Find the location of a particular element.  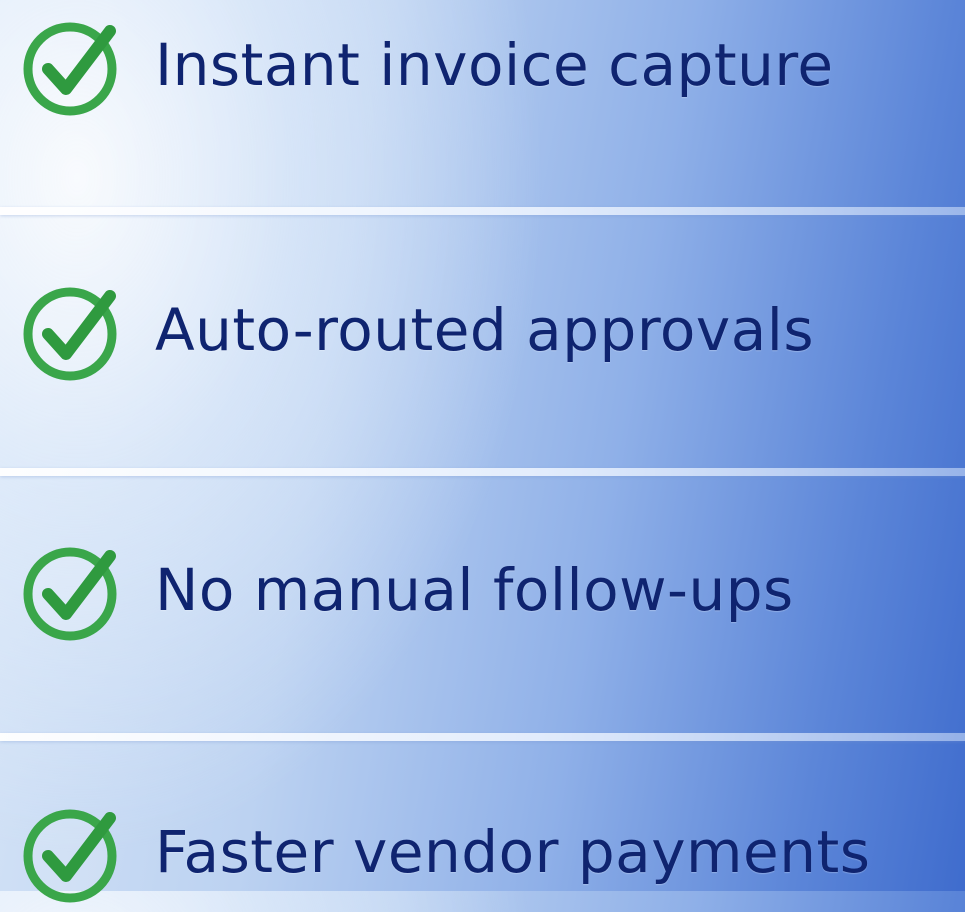

feature-item: No manual follow-ups is located at coordinates (482, 590).